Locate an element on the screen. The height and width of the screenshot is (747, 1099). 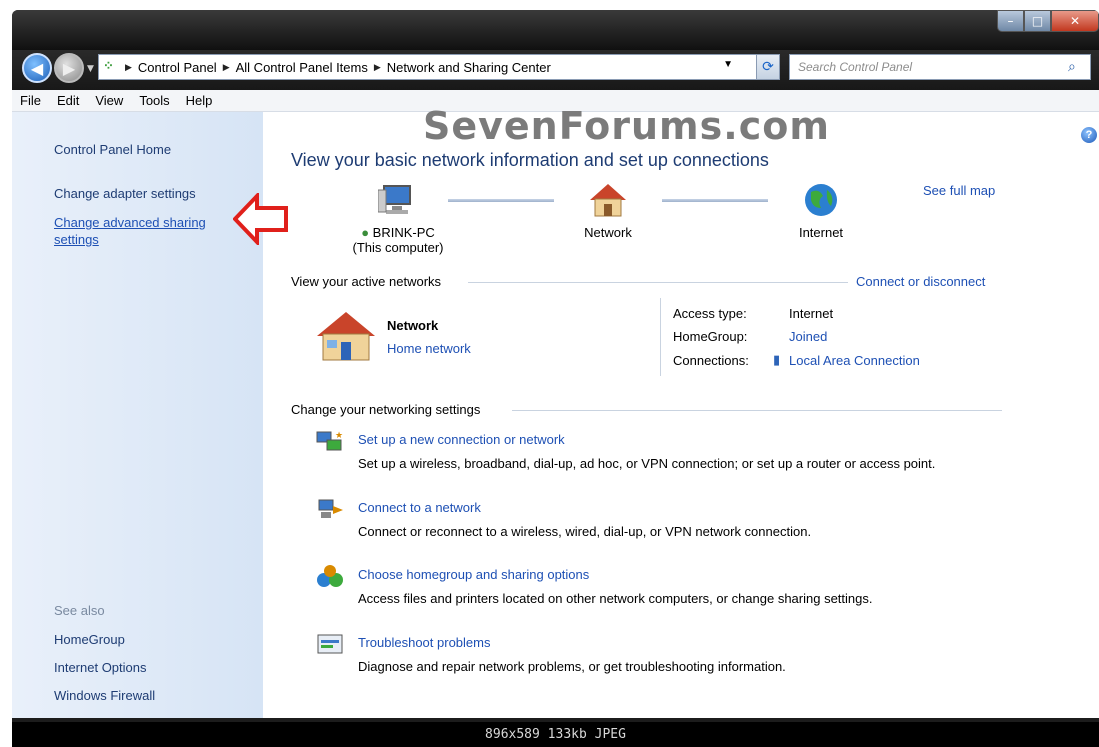
window-controls: – □ ✕ is located at coordinates (1048, 21).